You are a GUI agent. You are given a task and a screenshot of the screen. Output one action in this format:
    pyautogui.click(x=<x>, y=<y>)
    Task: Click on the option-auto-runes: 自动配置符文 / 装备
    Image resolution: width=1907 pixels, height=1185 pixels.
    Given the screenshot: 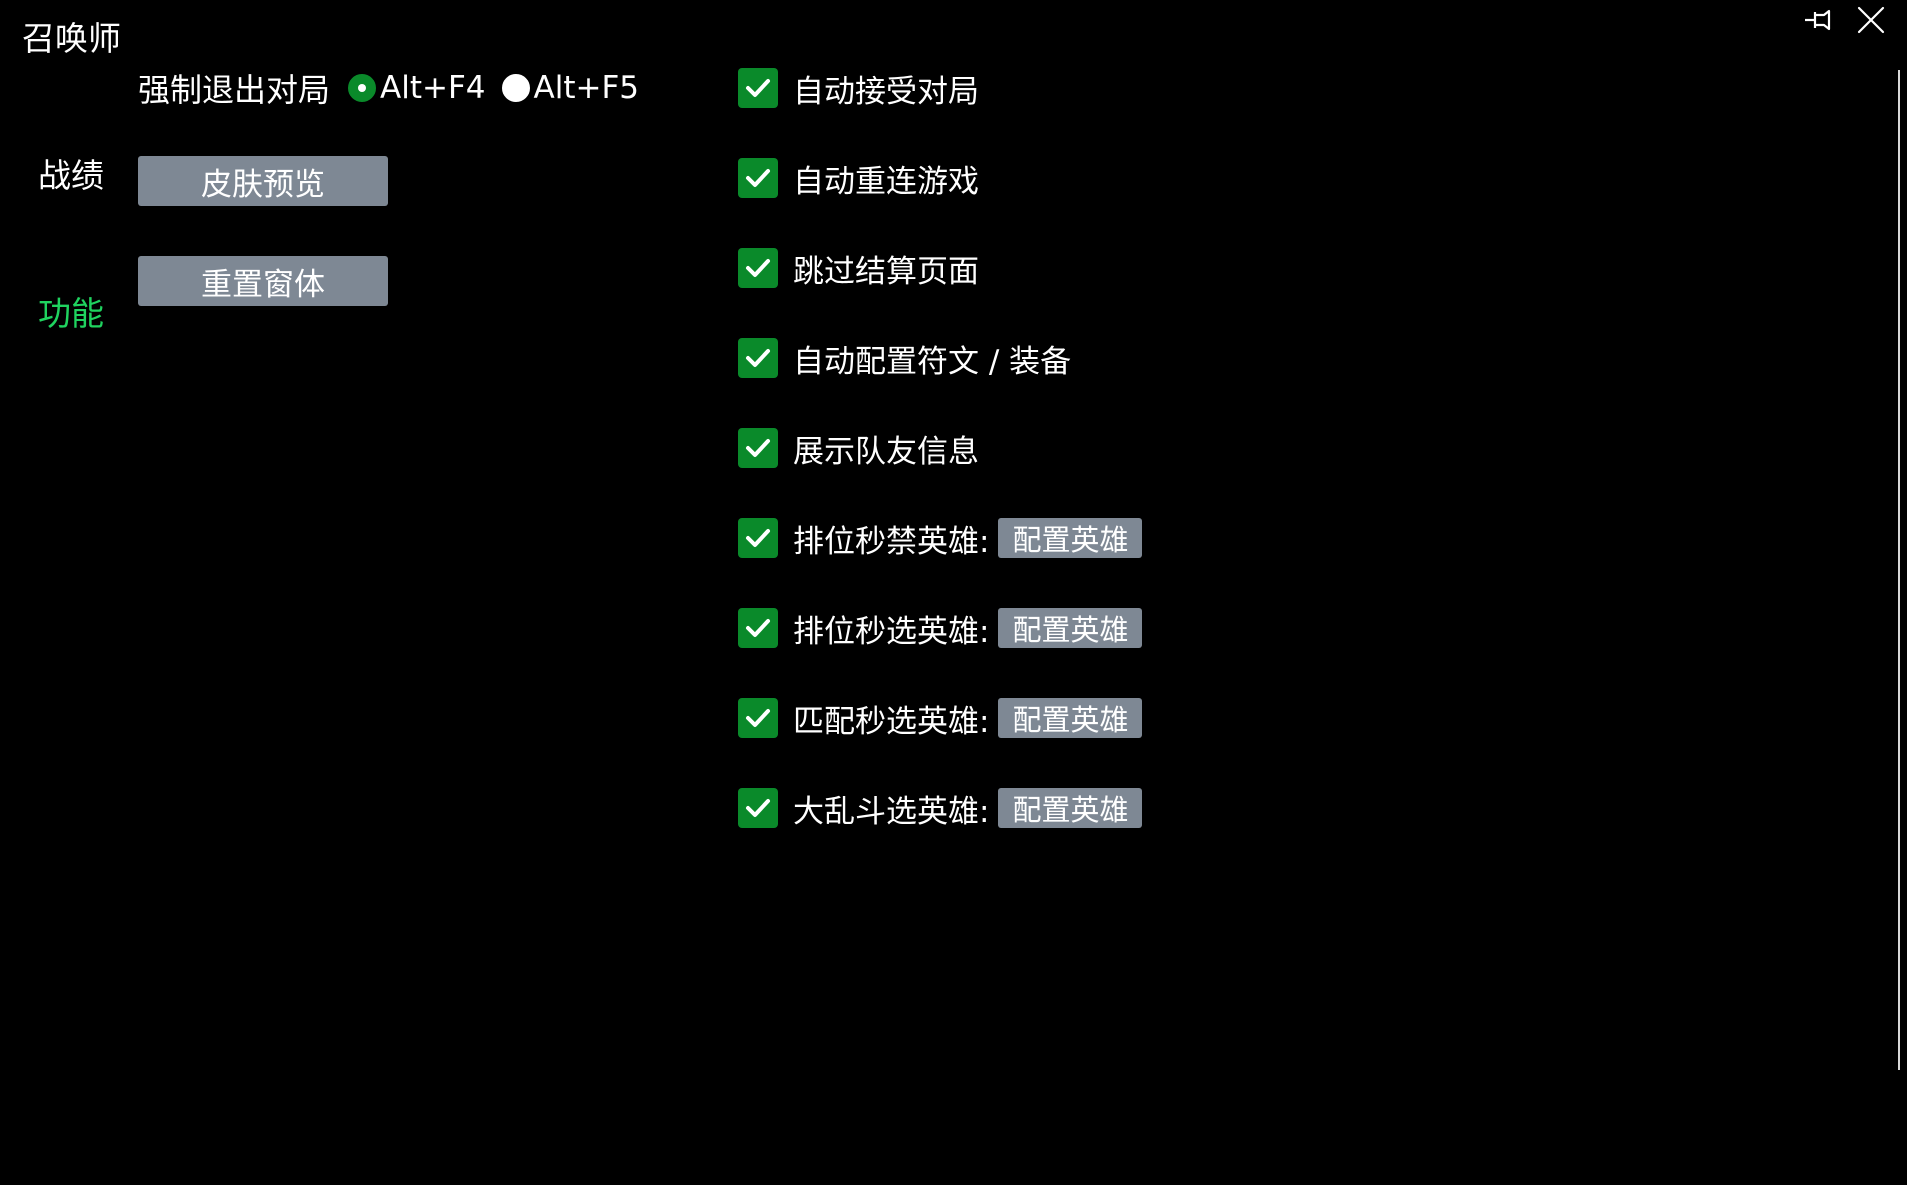 What is the action you would take?
    pyautogui.click(x=904, y=358)
    